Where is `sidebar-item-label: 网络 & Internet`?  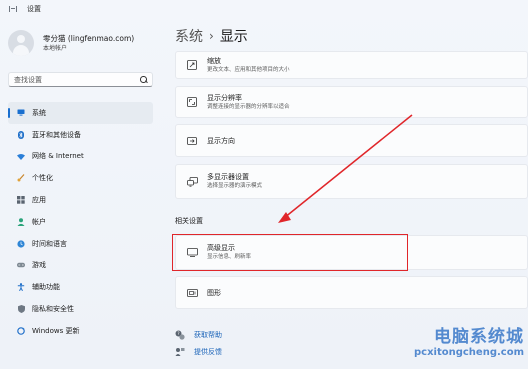
sidebar-item-label: 网络 & Internet is located at coordinates (58, 156).